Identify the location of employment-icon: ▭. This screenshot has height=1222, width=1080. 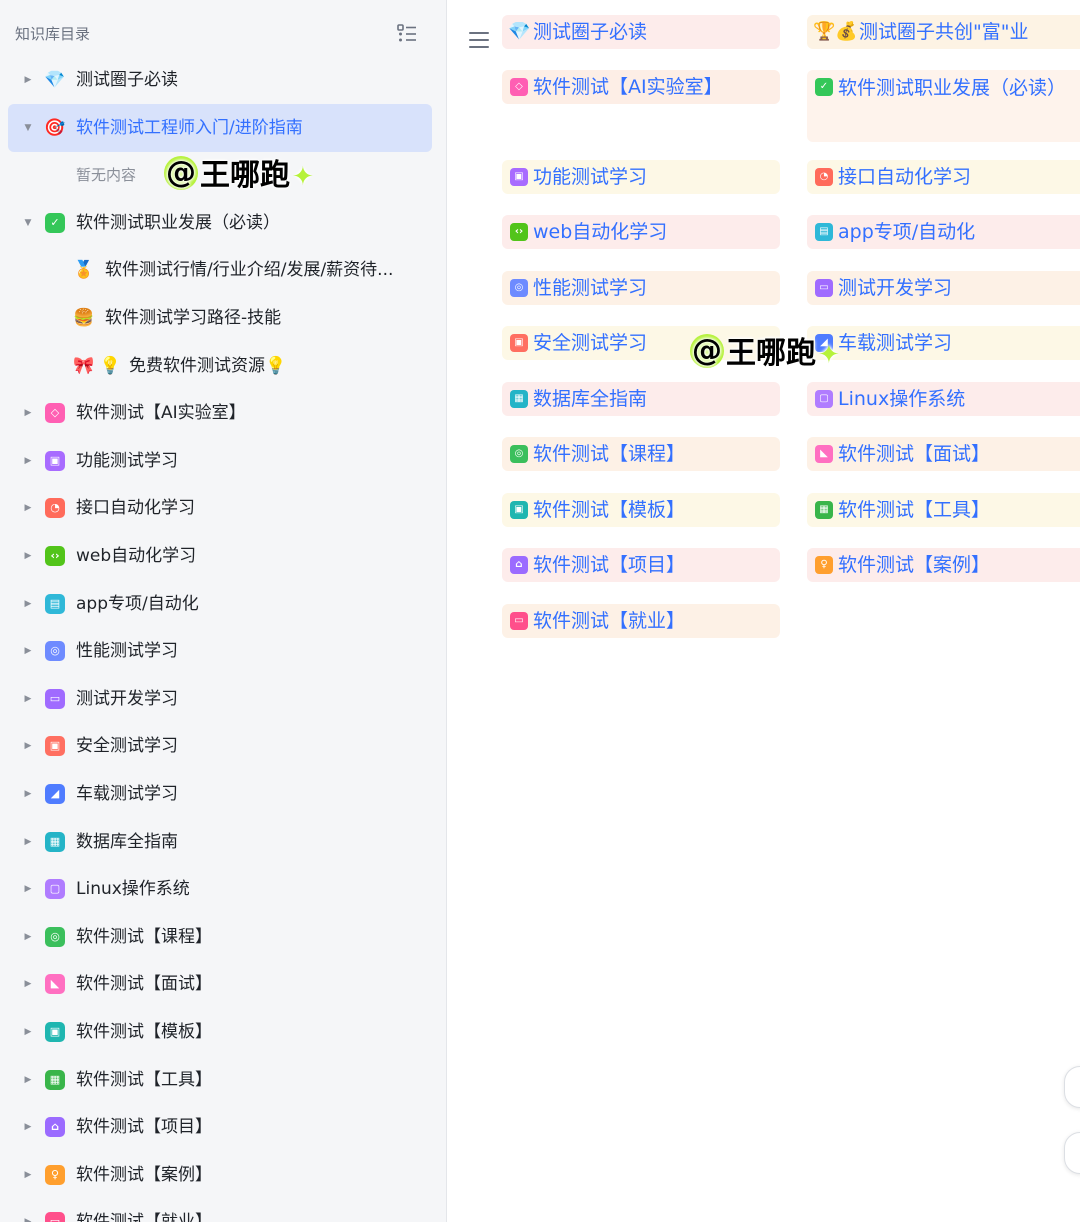
(55, 1217).